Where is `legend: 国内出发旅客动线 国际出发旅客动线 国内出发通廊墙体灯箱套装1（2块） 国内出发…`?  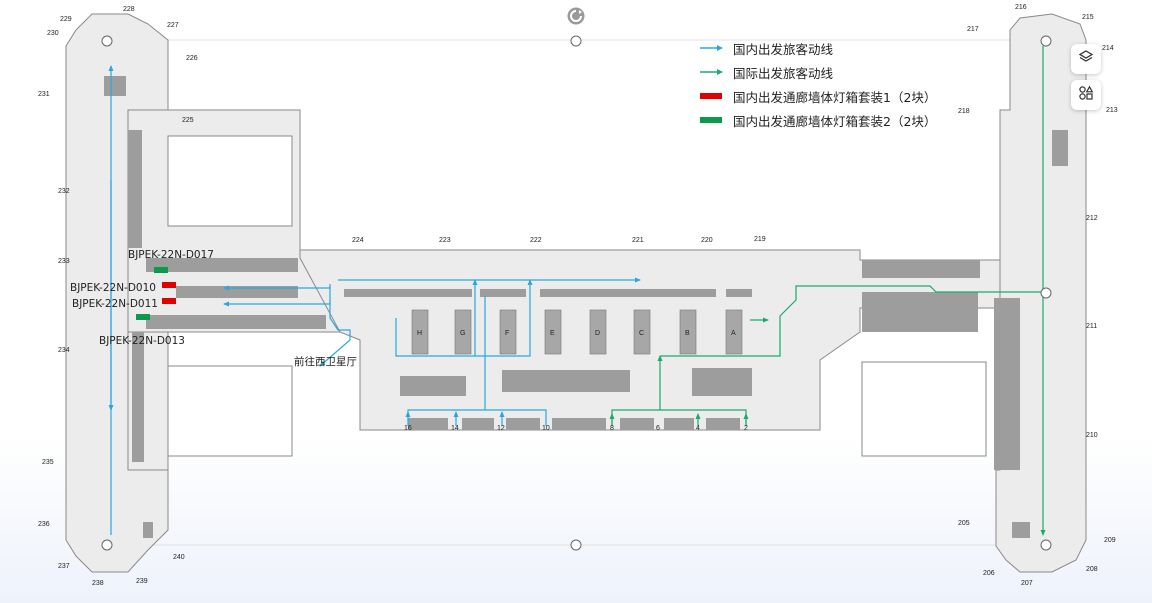 legend: 国内出发旅客动线 国际出发旅客动线 国内出发通廊墙体灯箱套装1（2块） 国内出发… is located at coordinates (830, 84).